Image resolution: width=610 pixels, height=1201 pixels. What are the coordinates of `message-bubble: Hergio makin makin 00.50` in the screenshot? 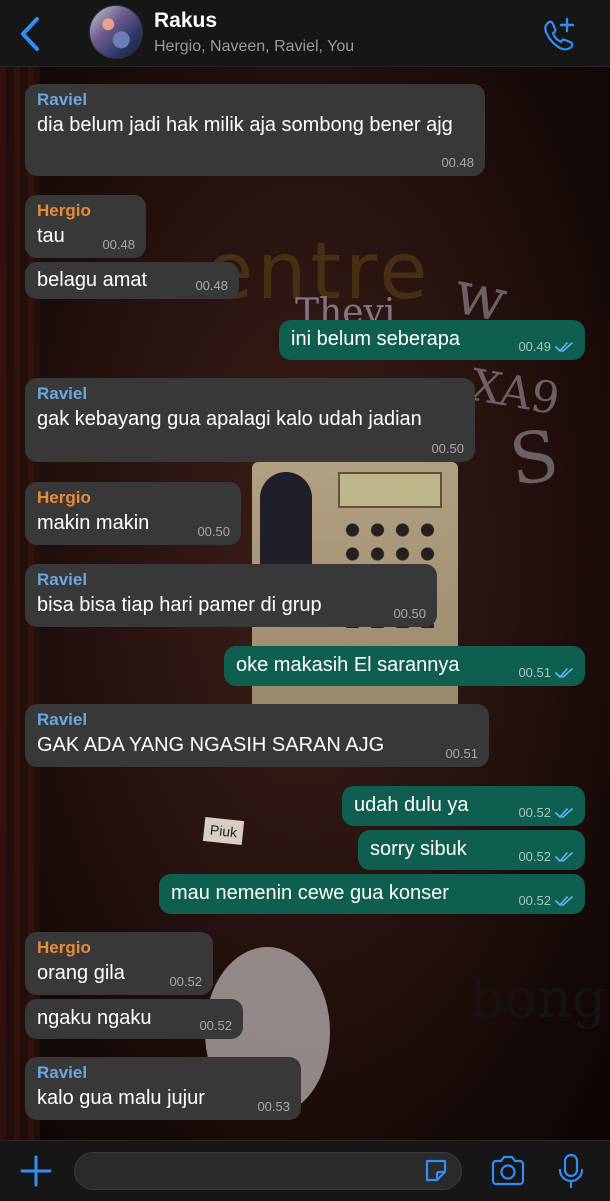 It's located at (133, 513).